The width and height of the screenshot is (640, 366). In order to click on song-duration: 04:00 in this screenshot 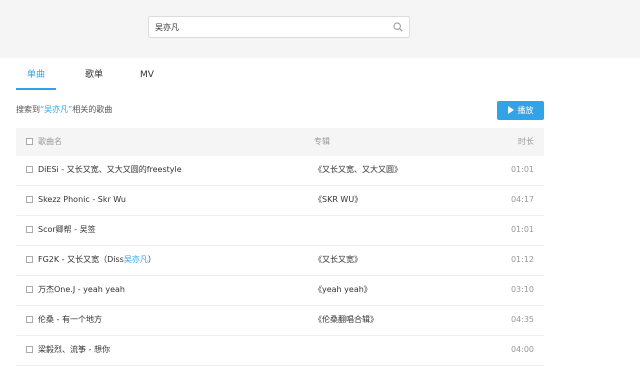, I will do `click(522, 349)`.